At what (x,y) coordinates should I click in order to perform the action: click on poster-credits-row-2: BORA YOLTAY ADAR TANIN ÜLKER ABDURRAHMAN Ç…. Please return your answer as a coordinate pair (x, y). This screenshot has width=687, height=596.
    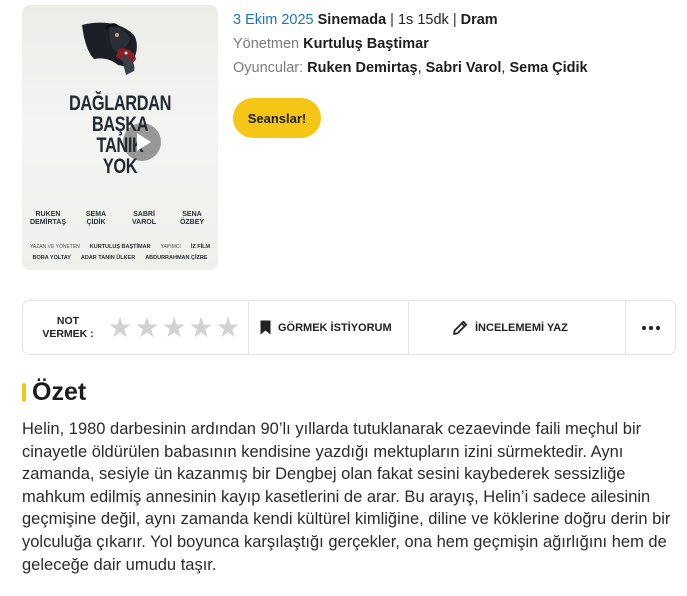
    Looking at the image, I should click on (120, 258).